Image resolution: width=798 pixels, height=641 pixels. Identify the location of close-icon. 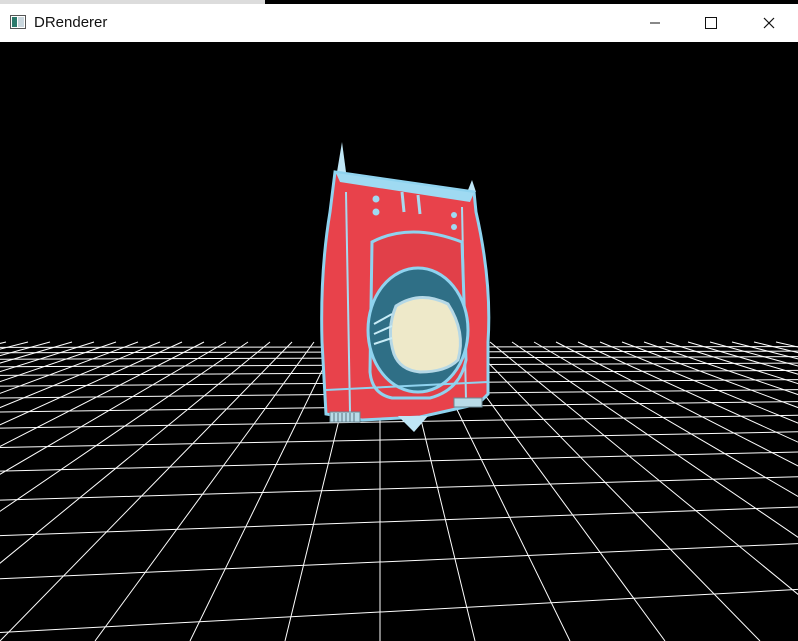
(769, 23).